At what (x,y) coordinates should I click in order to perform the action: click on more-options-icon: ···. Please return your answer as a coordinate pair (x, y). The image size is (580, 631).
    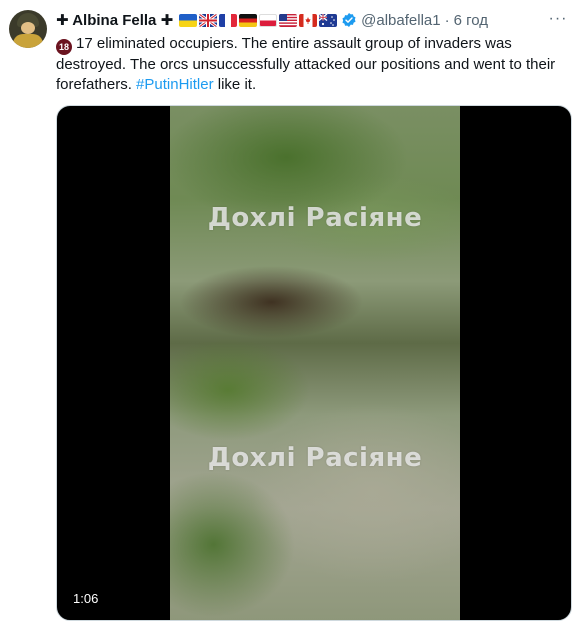
    Looking at the image, I should click on (558, 19).